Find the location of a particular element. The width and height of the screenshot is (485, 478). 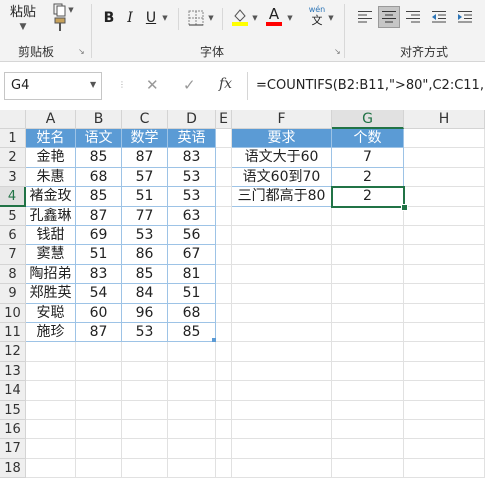

table-cell: 陶招弟 is located at coordinates (51, 274).